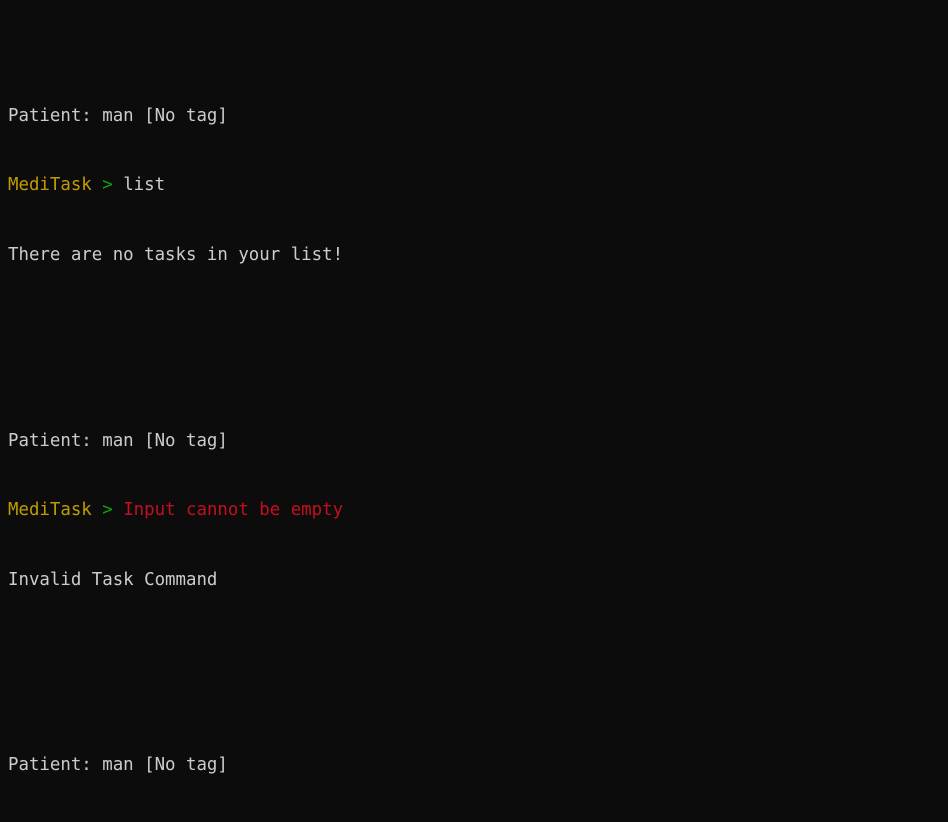 The width and height of the screenshot is (948, 822). Describe the element at coordinates (233, 510) in the screenshot. I see `input-error-text: Input cannot be empty` at that location.